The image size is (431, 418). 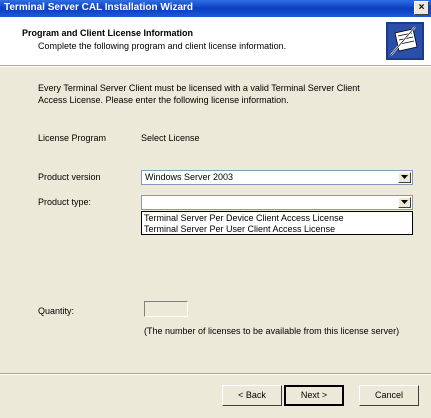 I want to click on page-title: Program and Client License Information, so click(x=108, y=33).